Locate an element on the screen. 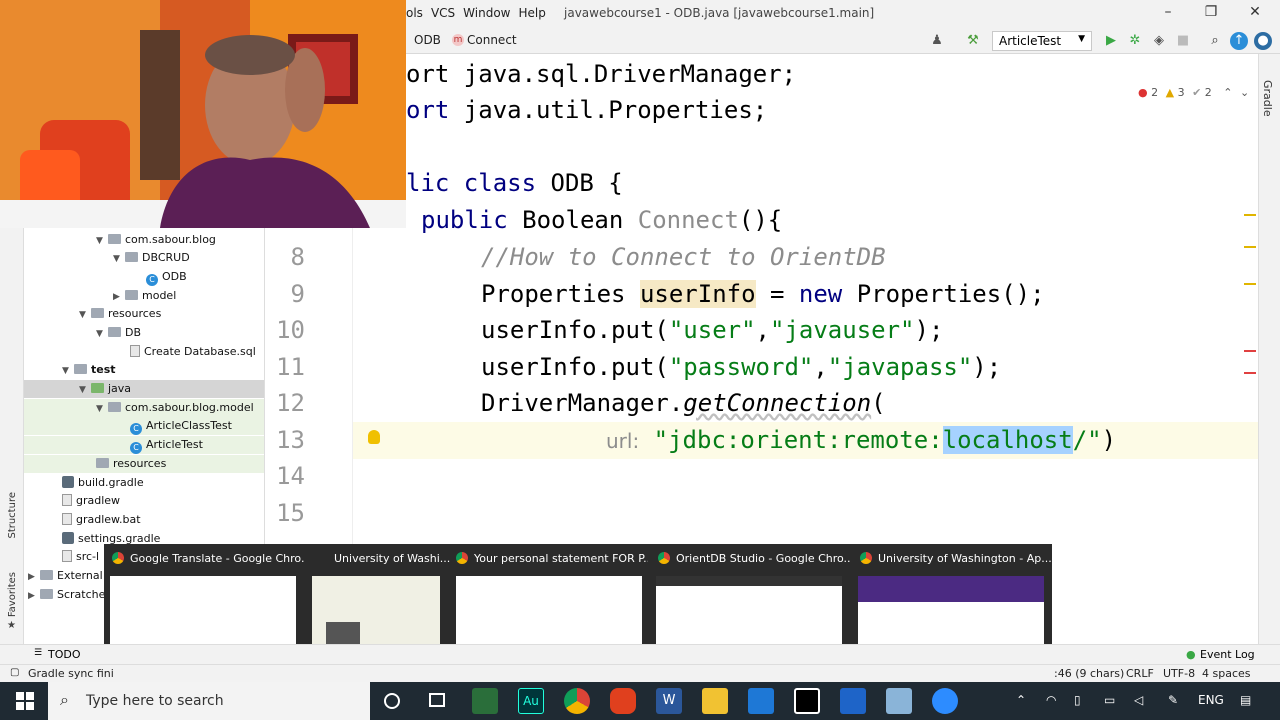 This screenshot has height=720, width=1280. task-view-icon is located at coordinates (437, 700).